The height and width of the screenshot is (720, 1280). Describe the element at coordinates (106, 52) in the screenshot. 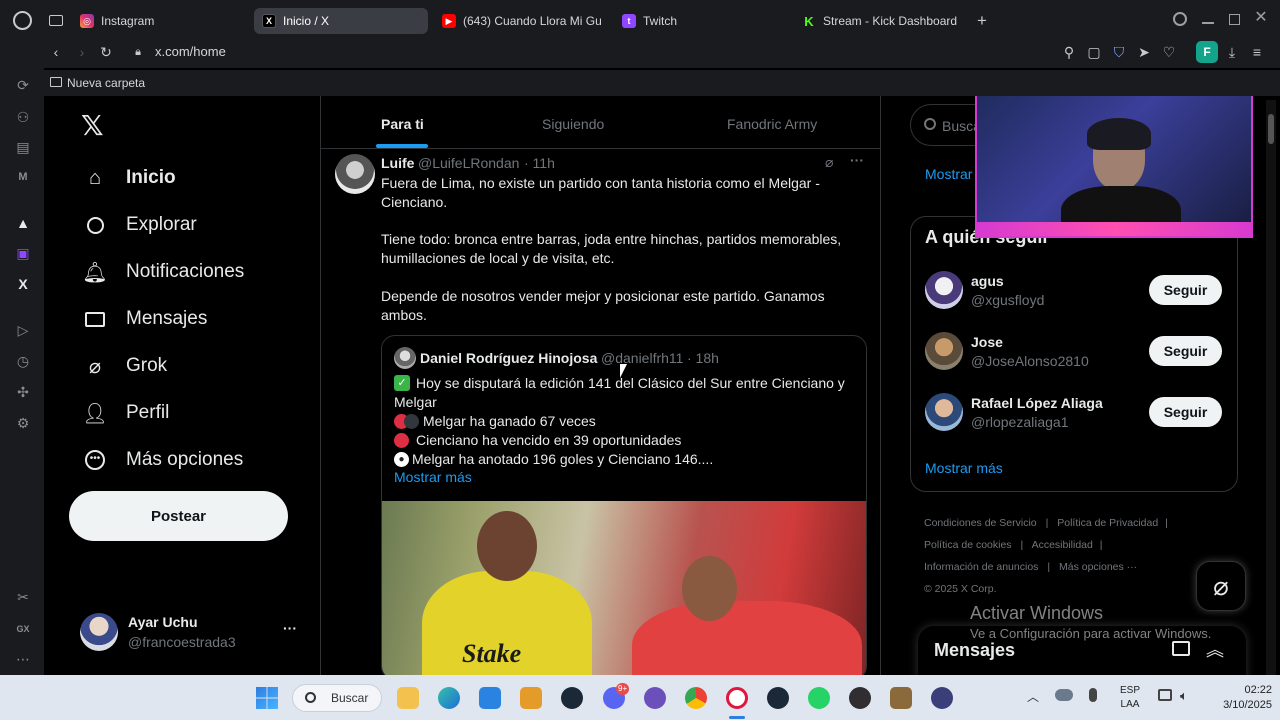

I see `reload-icon: ↻` at that location.